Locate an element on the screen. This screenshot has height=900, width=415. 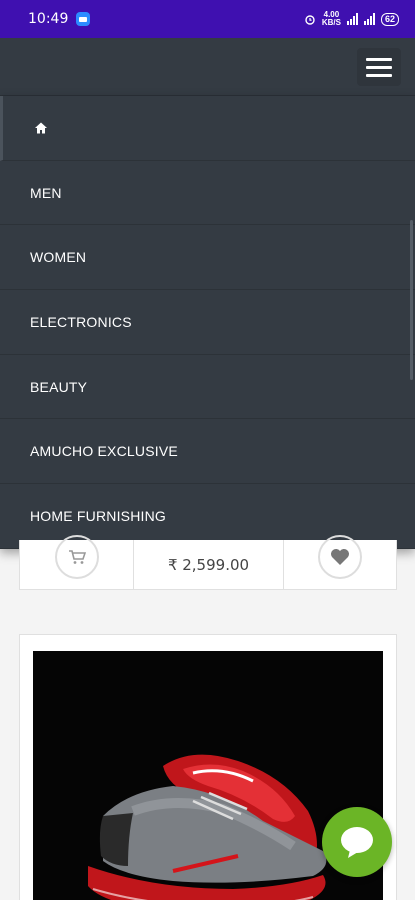
wishlist-button is located at coordinates (340, 556).